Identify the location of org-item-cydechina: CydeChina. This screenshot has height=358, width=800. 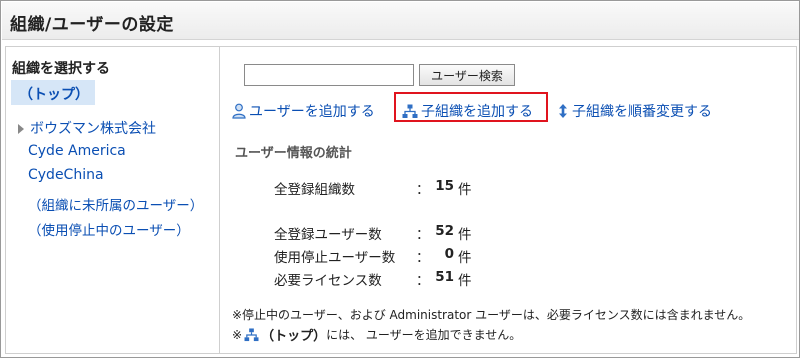
(66, 175).